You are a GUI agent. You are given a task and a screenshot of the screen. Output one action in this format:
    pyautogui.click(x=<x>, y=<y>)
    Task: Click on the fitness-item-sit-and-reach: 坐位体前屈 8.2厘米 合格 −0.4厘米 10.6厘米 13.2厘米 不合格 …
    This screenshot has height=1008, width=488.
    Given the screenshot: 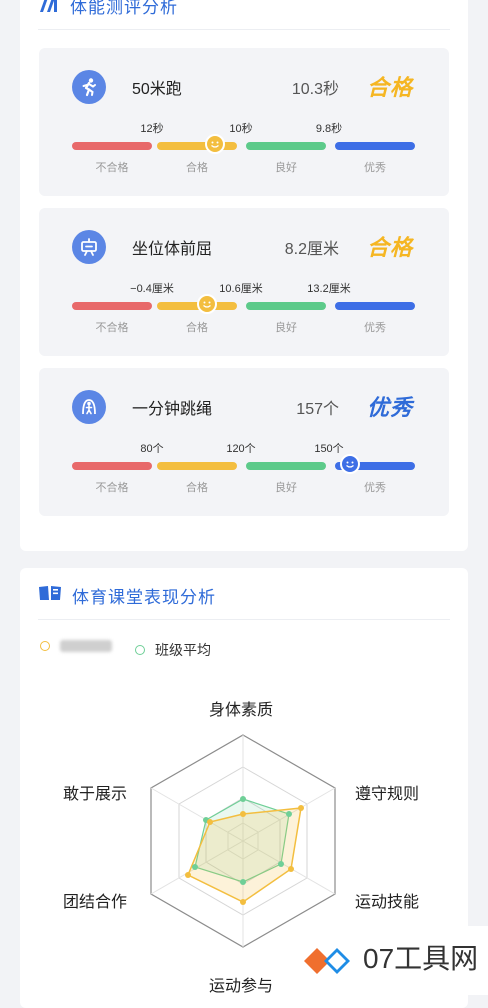 What is the action you would take?
    pyautogui.click(x=244, y=282)
    